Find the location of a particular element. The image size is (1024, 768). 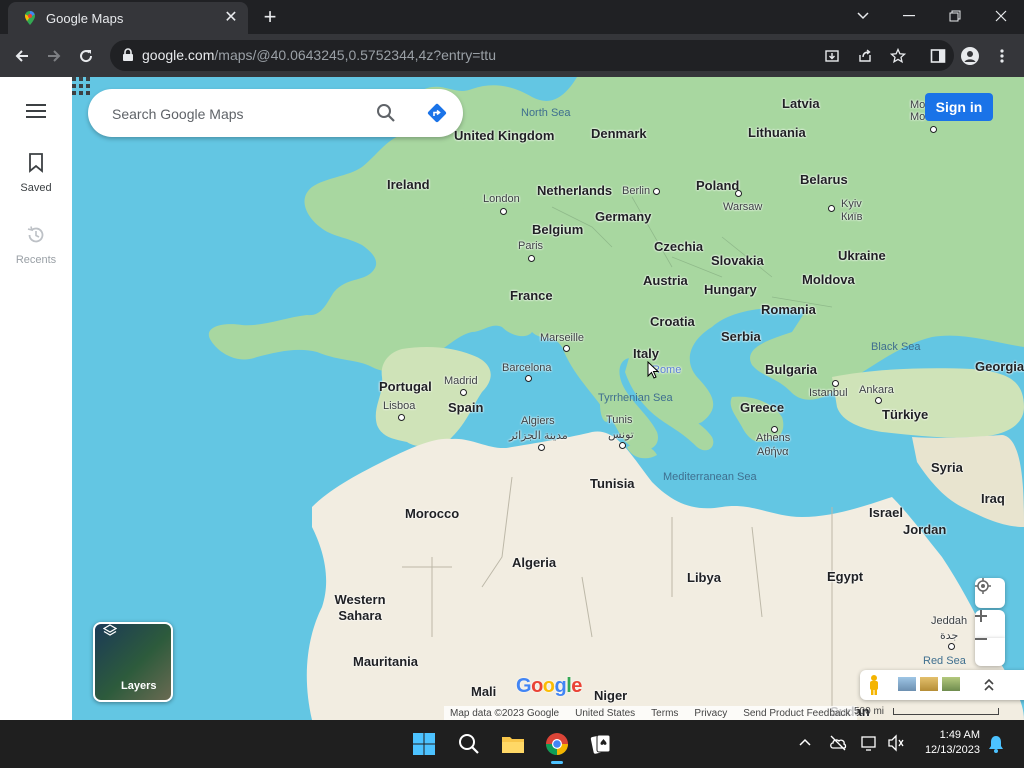

chrome-taskbar-button is located at coordinates (557, 747).